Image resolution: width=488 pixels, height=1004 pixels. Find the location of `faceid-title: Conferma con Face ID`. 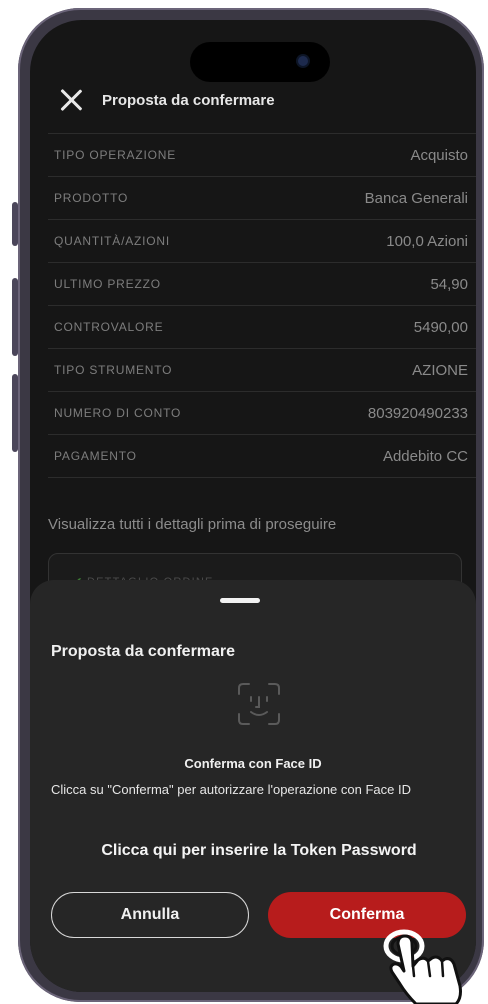

faceid-title: Conferma con Face ID is located at coordinates (253, 763).